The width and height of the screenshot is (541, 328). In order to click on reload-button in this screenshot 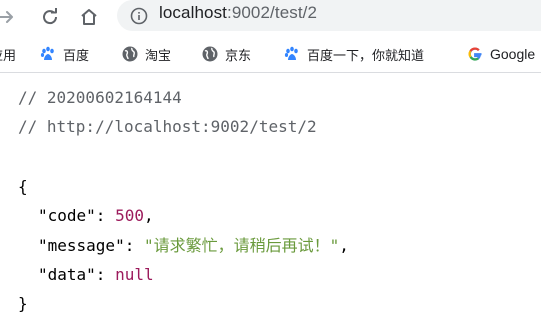, I will do `click(50, 17)`.